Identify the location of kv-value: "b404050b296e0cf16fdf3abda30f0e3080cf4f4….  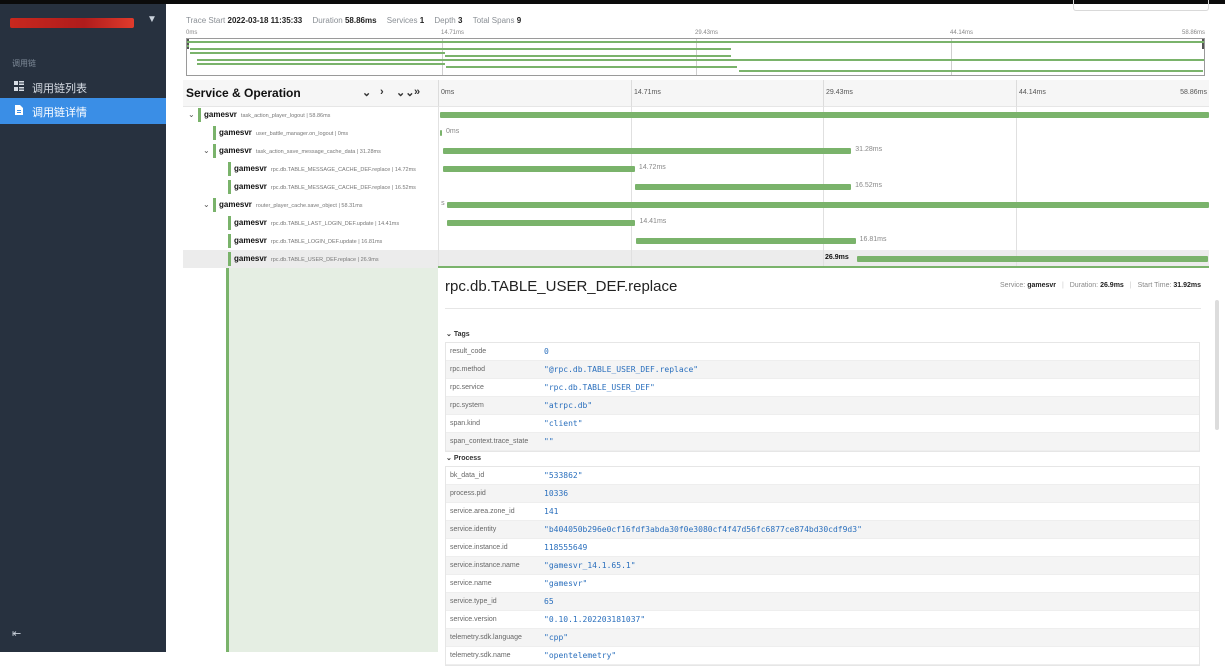
(703, 529).